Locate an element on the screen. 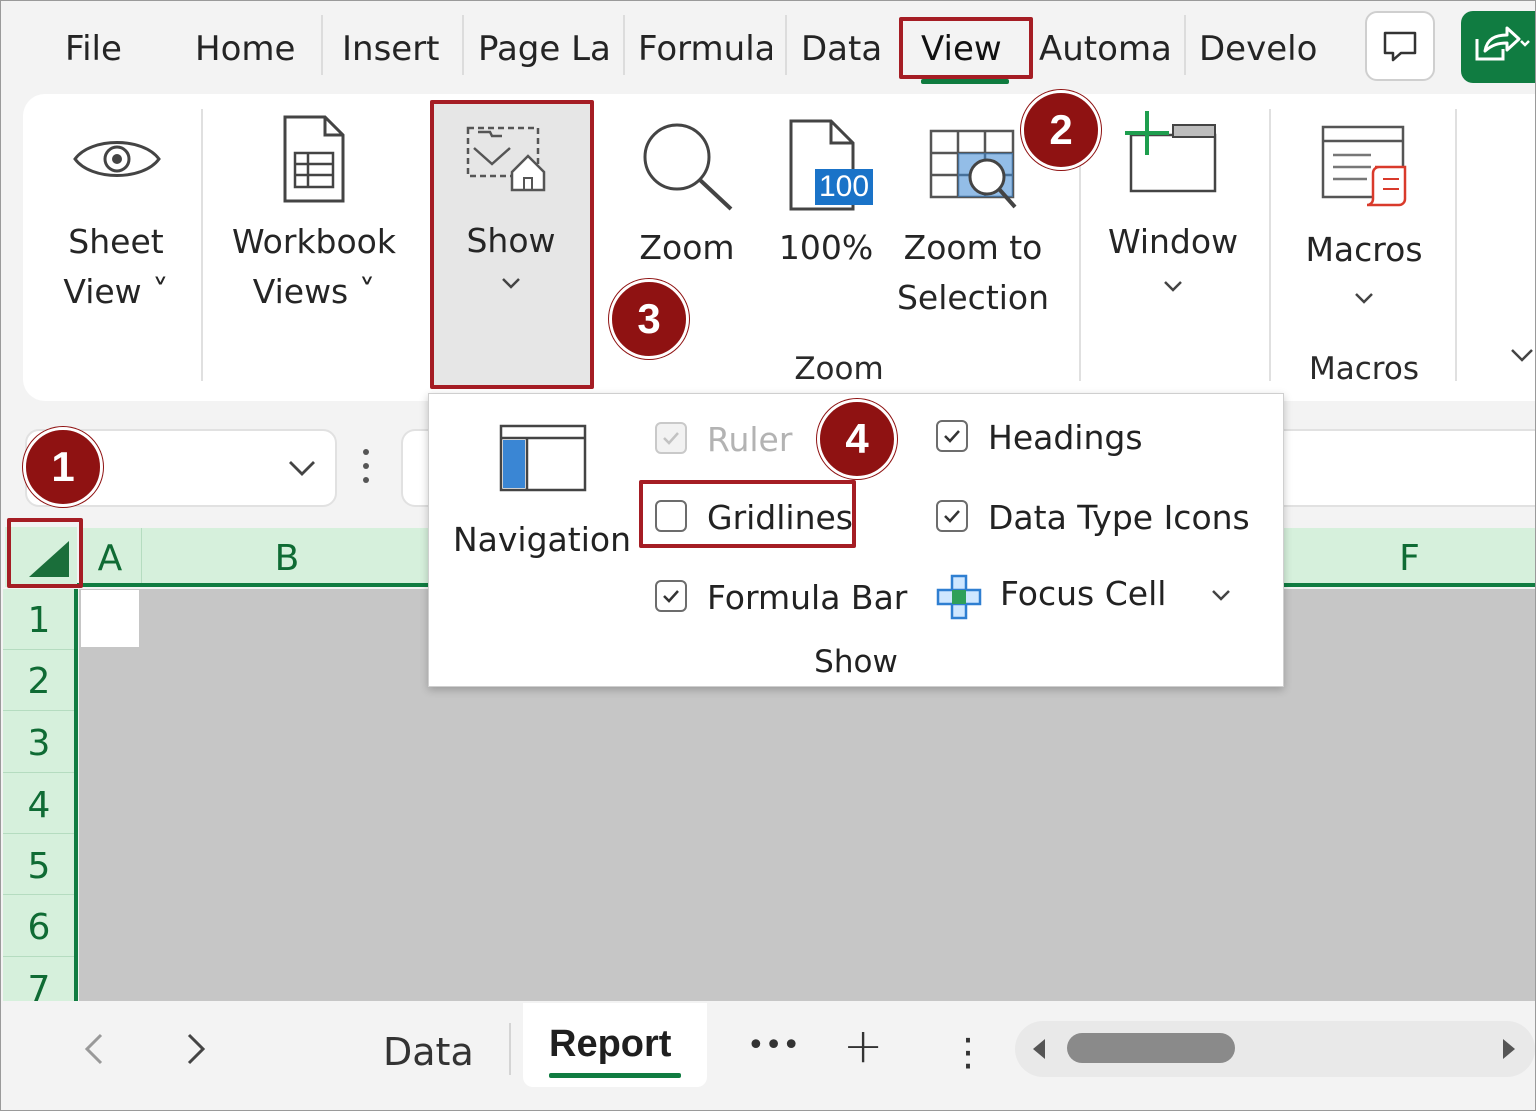 This screenshot has height=1111, width=1536. chevron-right-icon is located at coordinates (195, 1049).